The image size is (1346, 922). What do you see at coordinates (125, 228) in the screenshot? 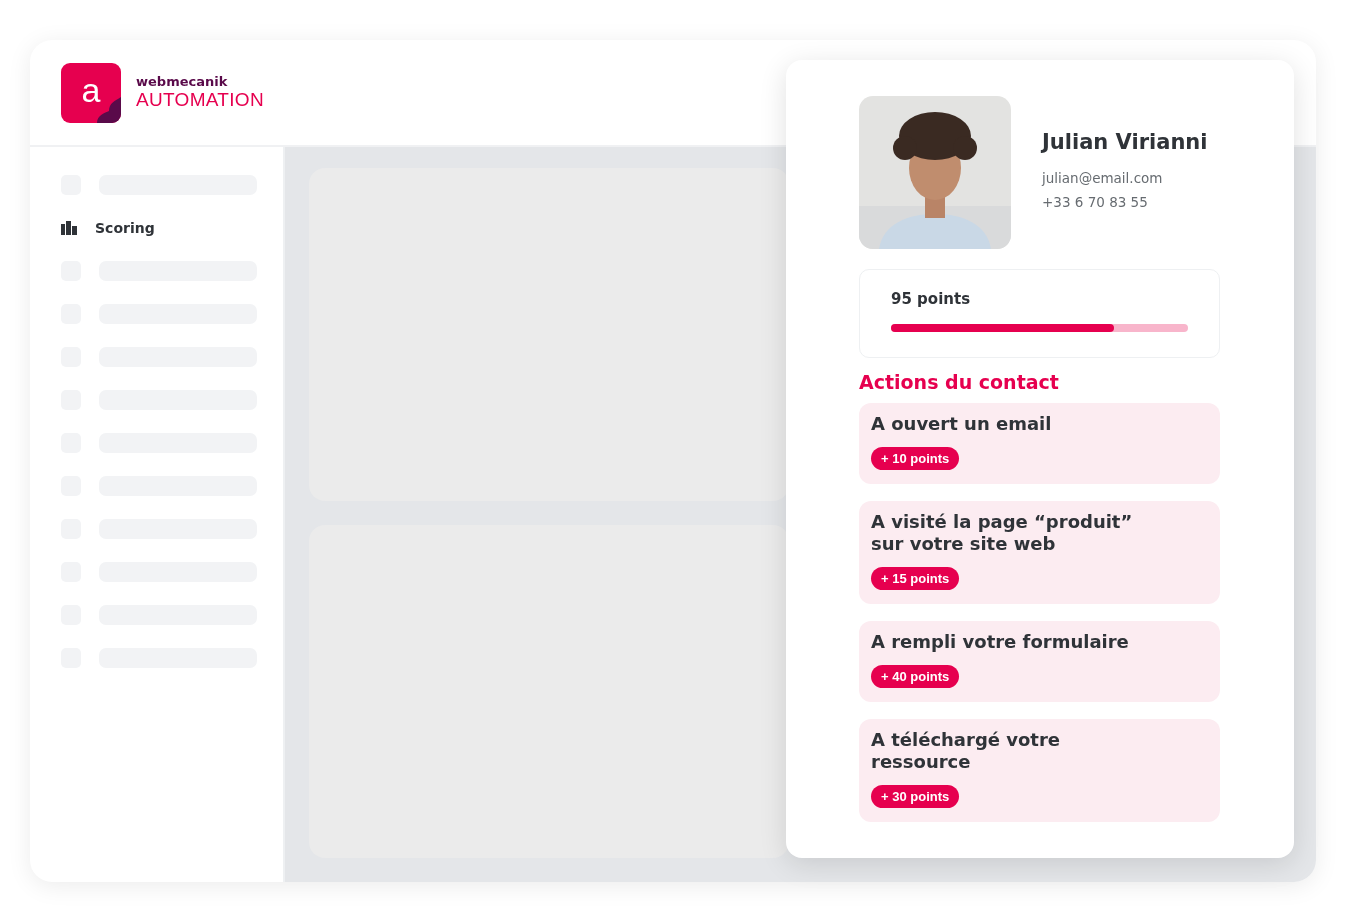
I see `sidebar-link: Scoring` at bounding box center [125, 228].